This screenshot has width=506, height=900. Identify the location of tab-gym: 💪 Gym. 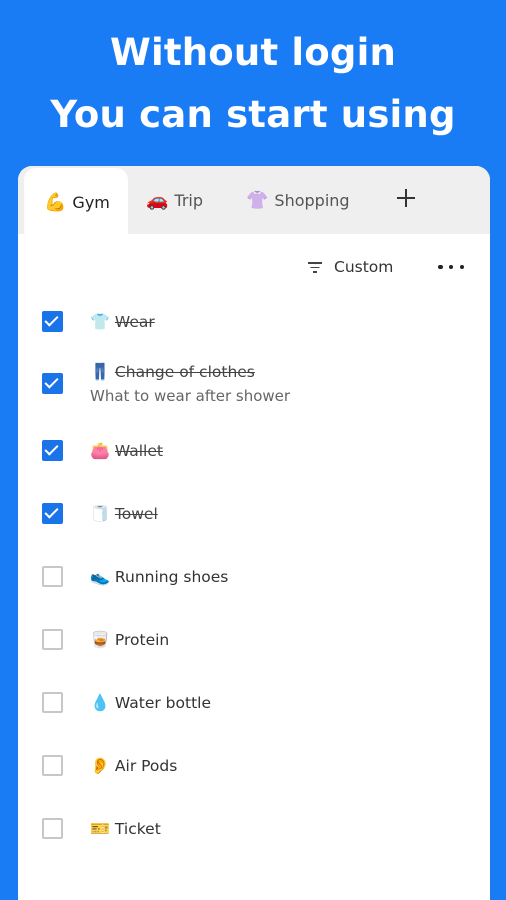
(76, 202).